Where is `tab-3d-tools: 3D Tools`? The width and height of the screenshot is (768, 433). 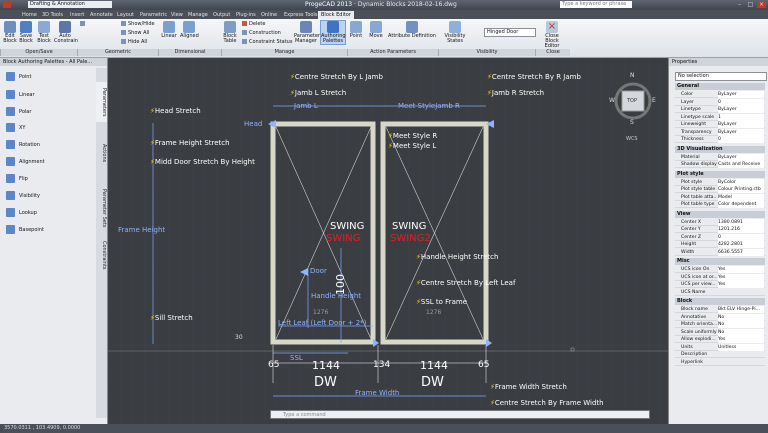
tab-3d-tools: 3D Tools is located at coordinates (52, 15).